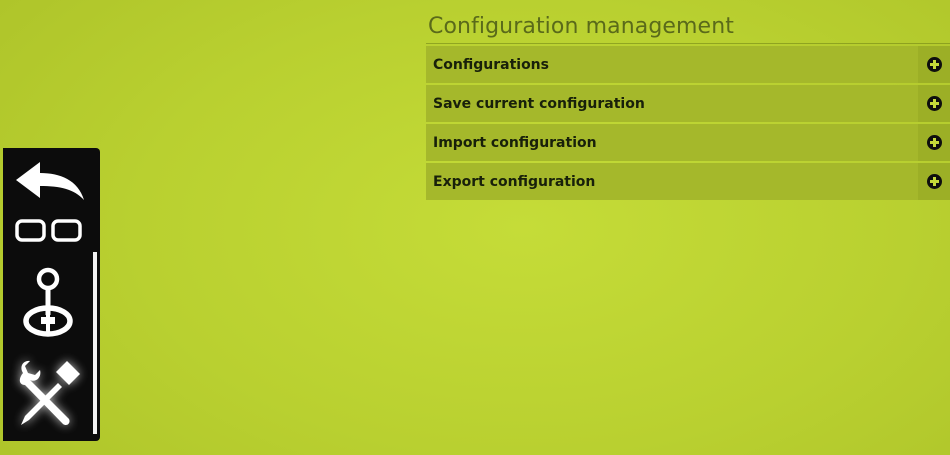  I want to click on menu-item-label: Save current configuration, so click(539, 103).